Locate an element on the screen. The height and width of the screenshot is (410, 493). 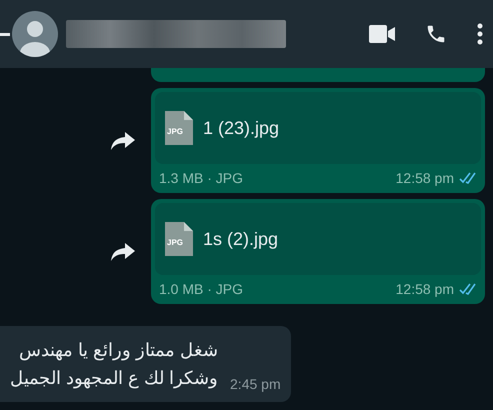
file-meta: 1.0 MB · JPG is located at coordinates (201, 289).